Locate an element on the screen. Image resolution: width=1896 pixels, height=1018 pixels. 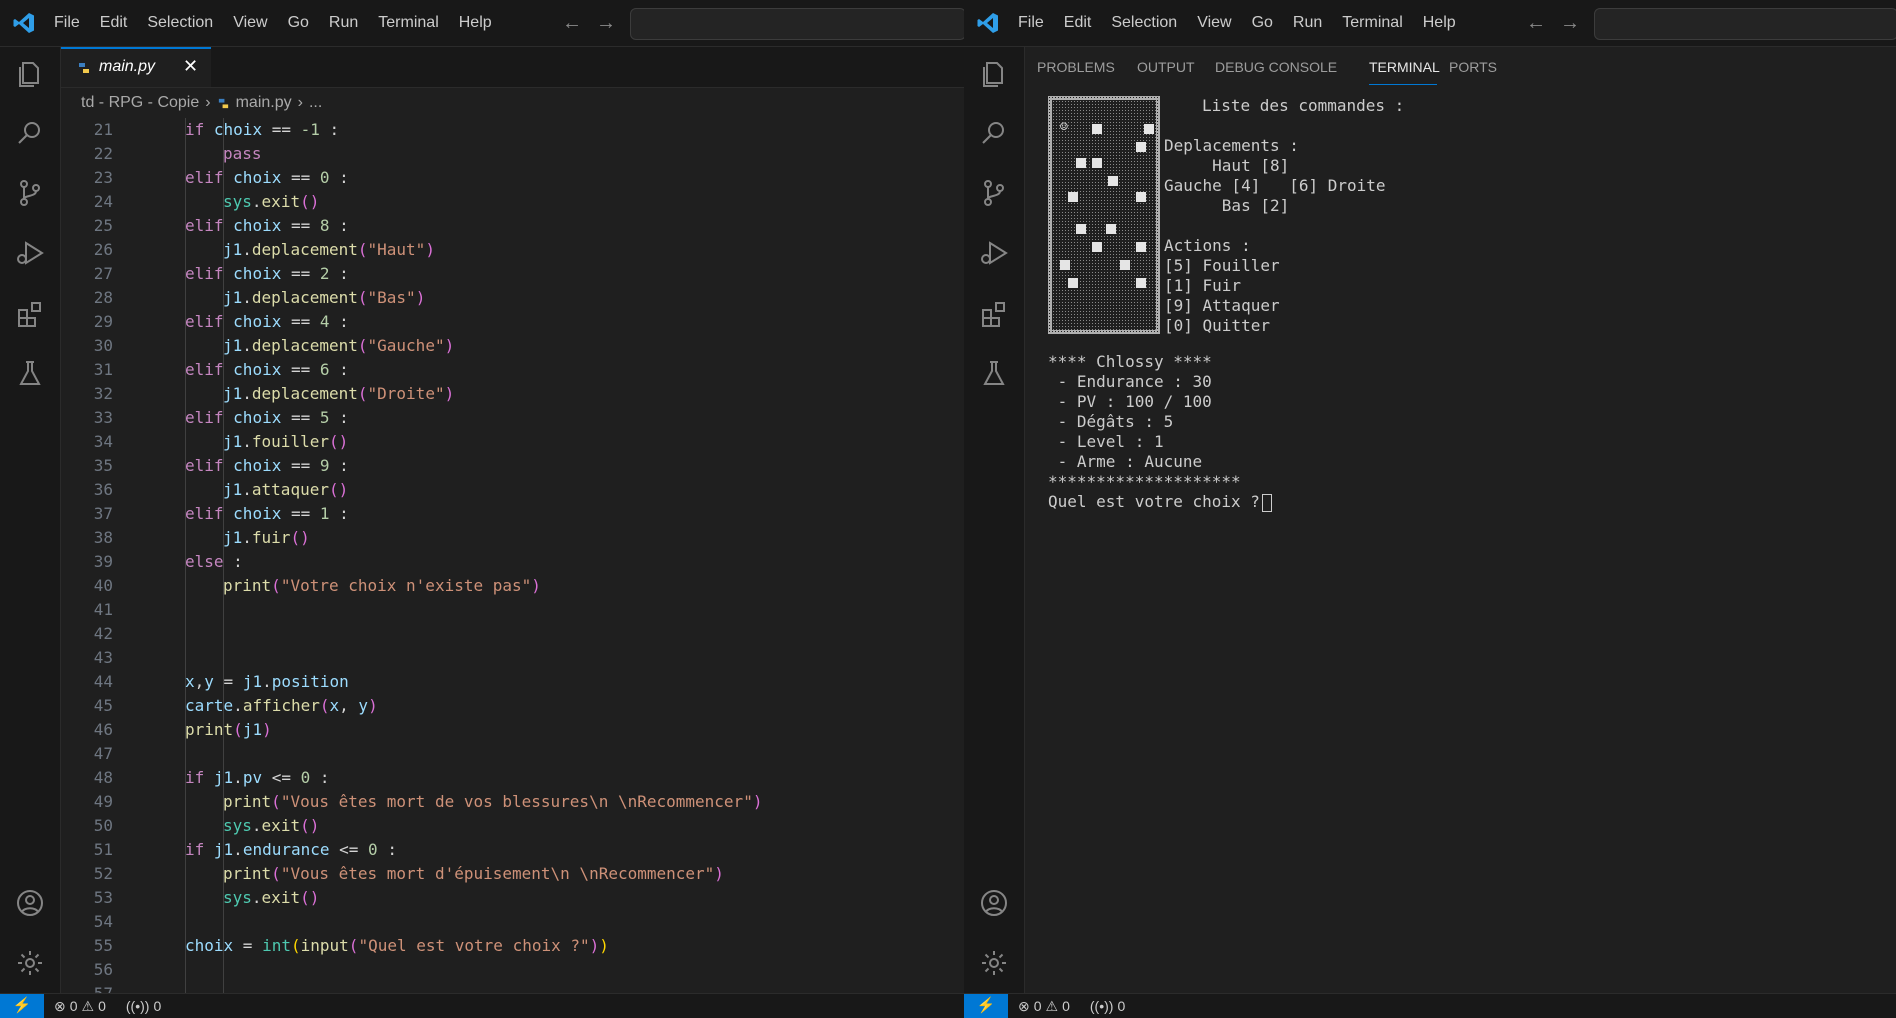
code-line: 23 elif choix == 0 : is located at coordinates (512, 178).